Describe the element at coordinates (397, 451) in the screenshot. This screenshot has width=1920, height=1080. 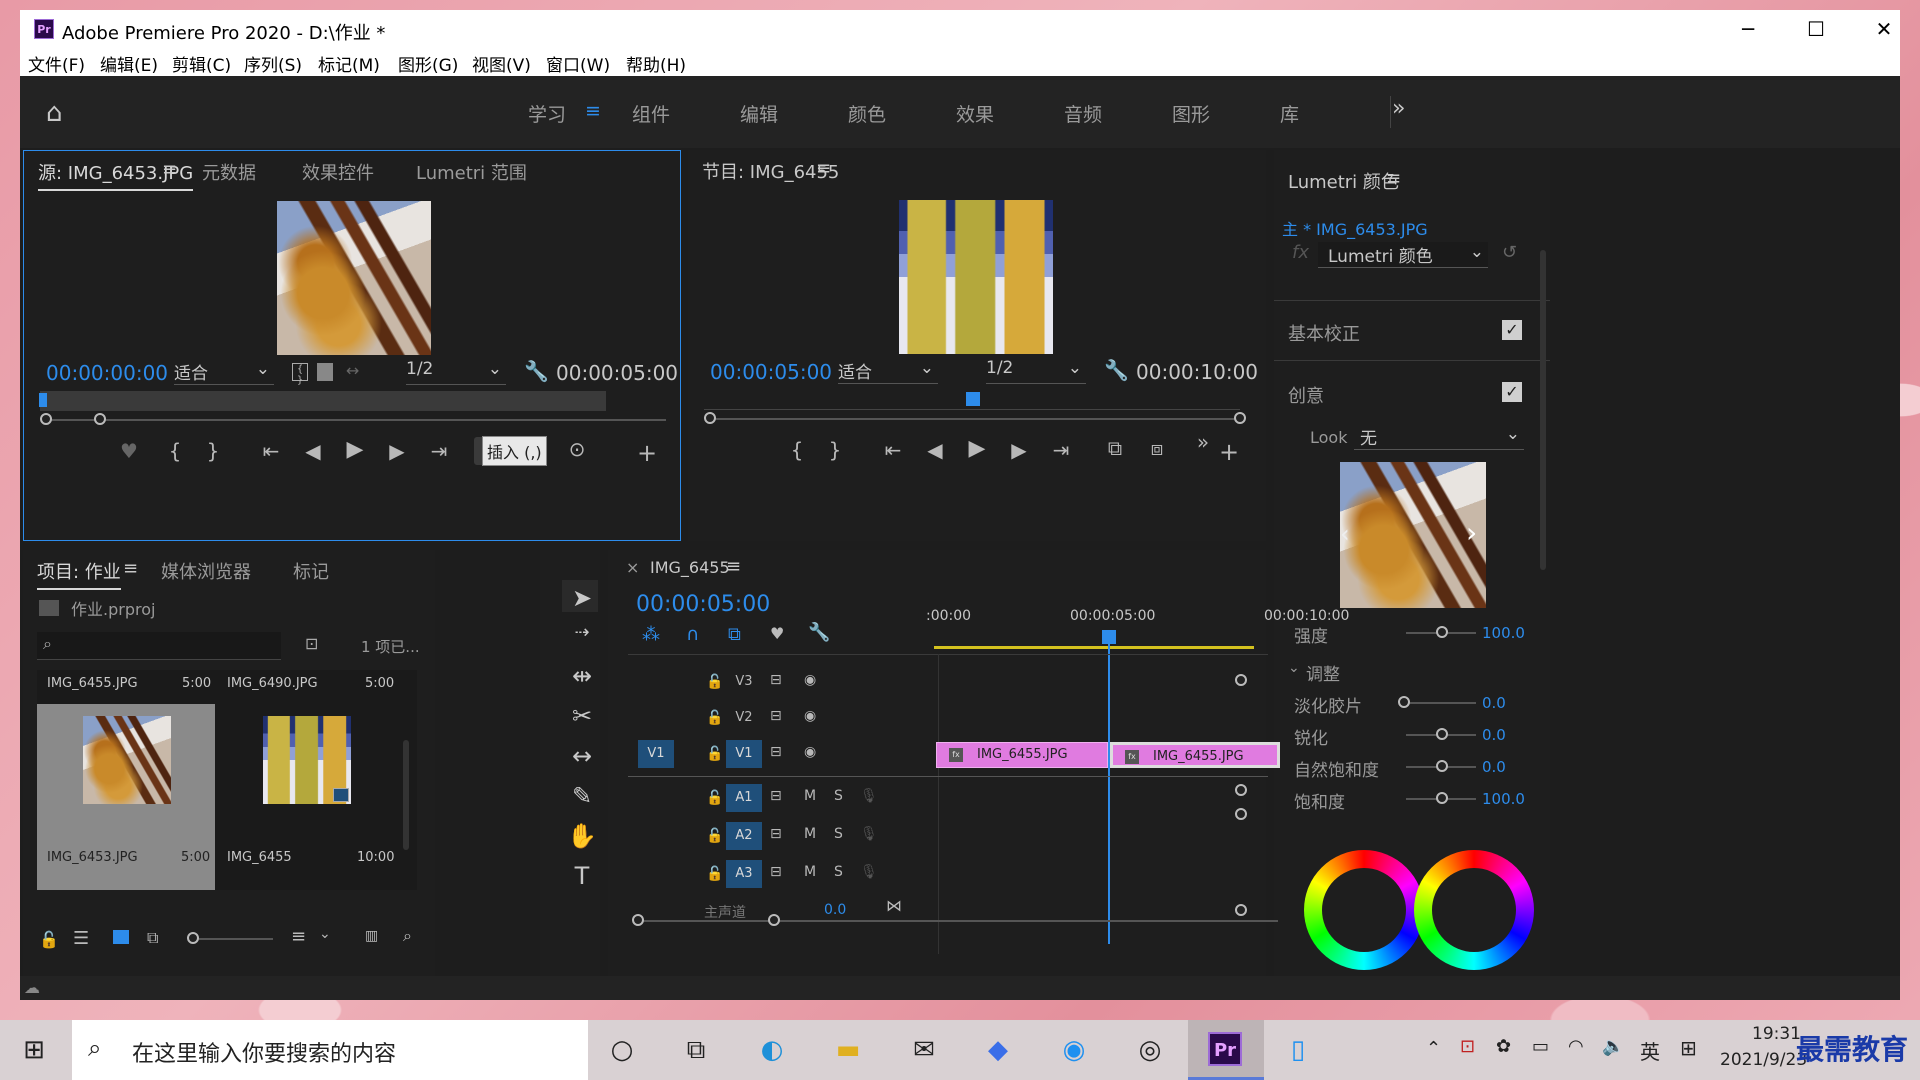
I see `step-forward-icon: ▶` at that location.